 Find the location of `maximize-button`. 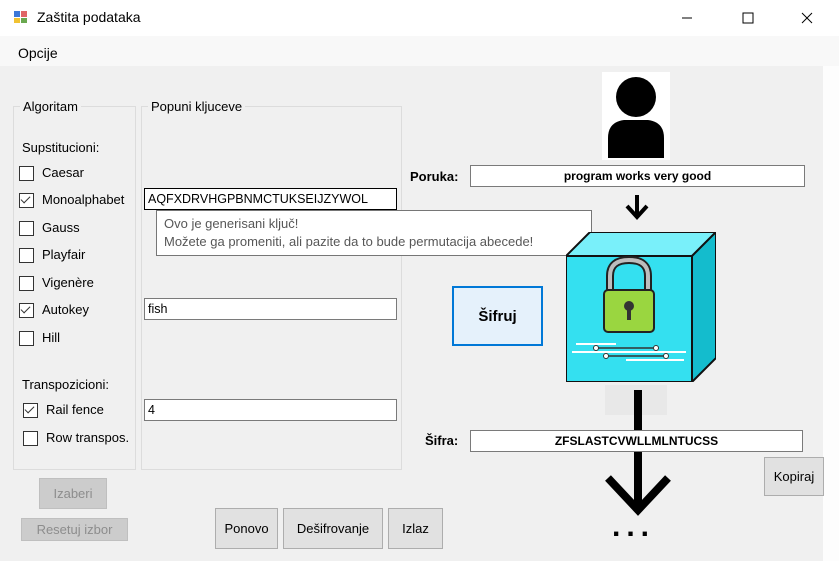

maximize-button is located at coordinates (748, 18).